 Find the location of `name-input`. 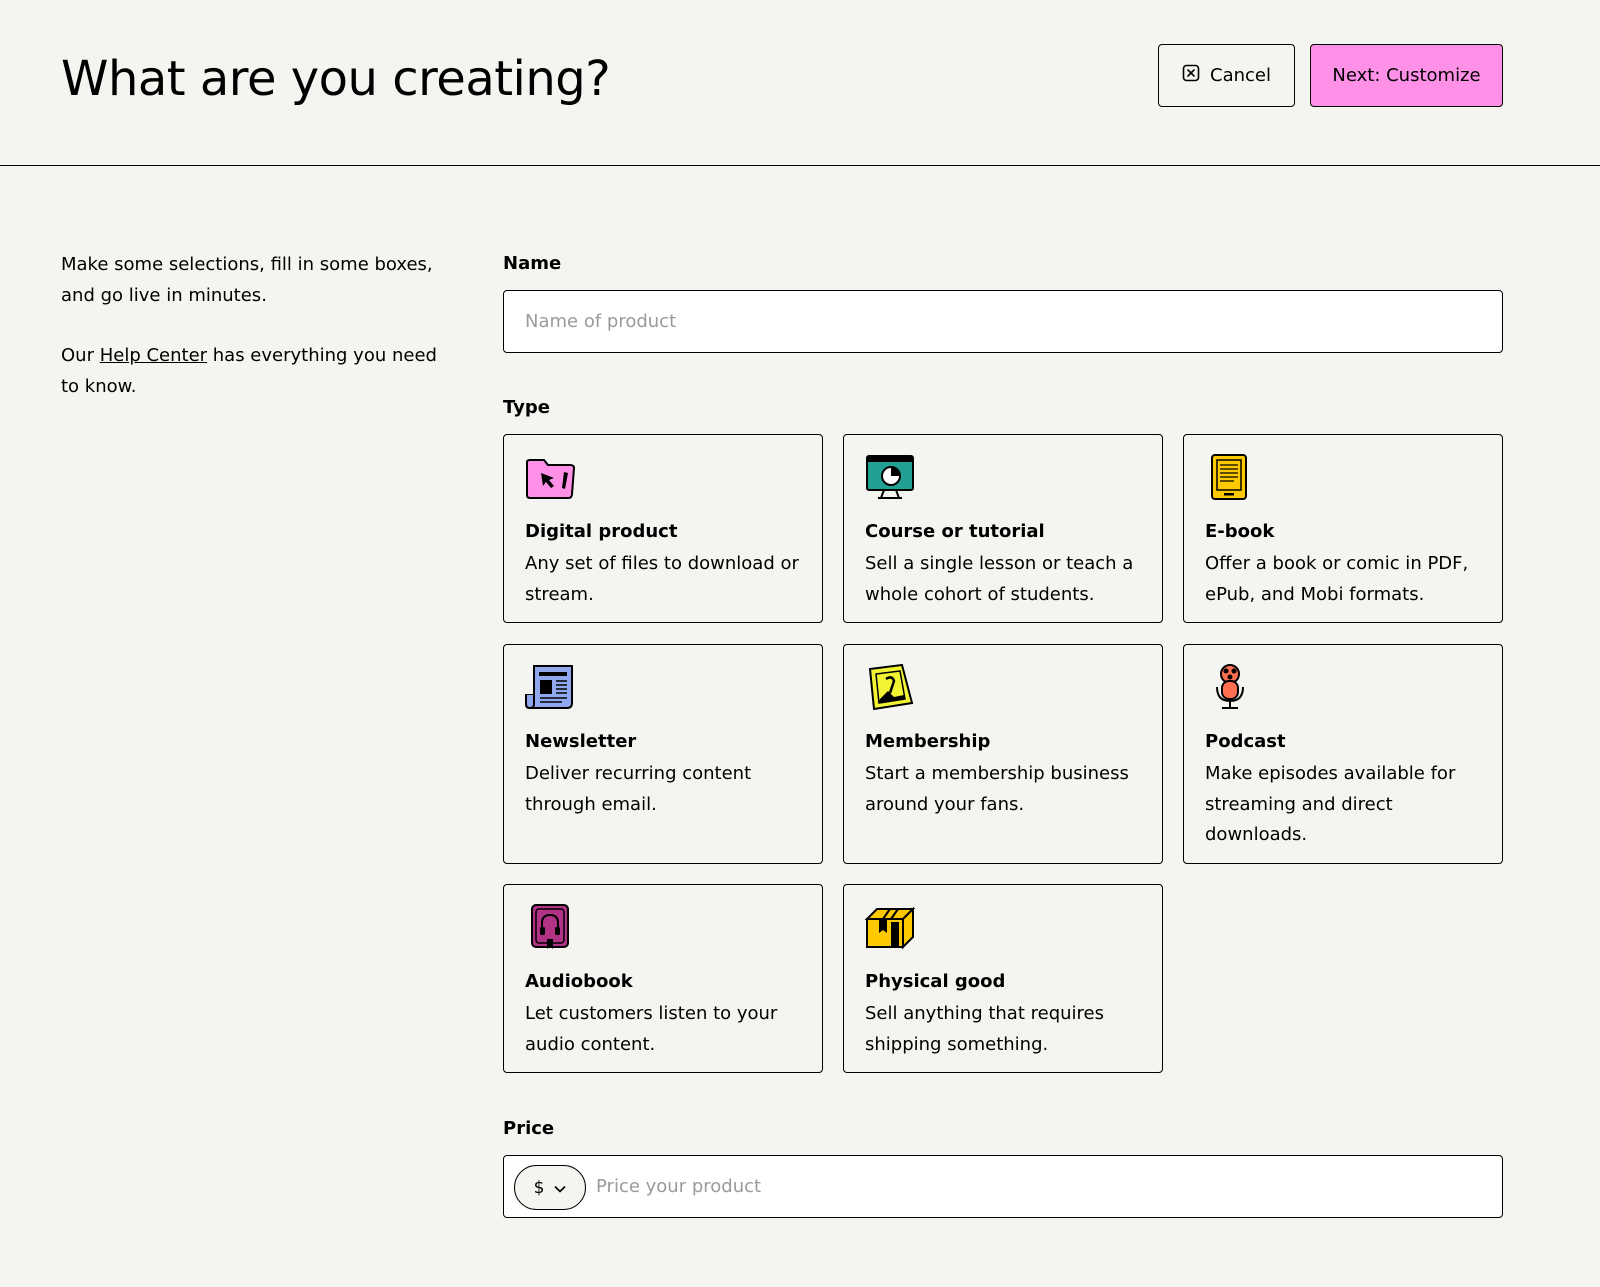

name-input is located at coordinates (1003, 321).